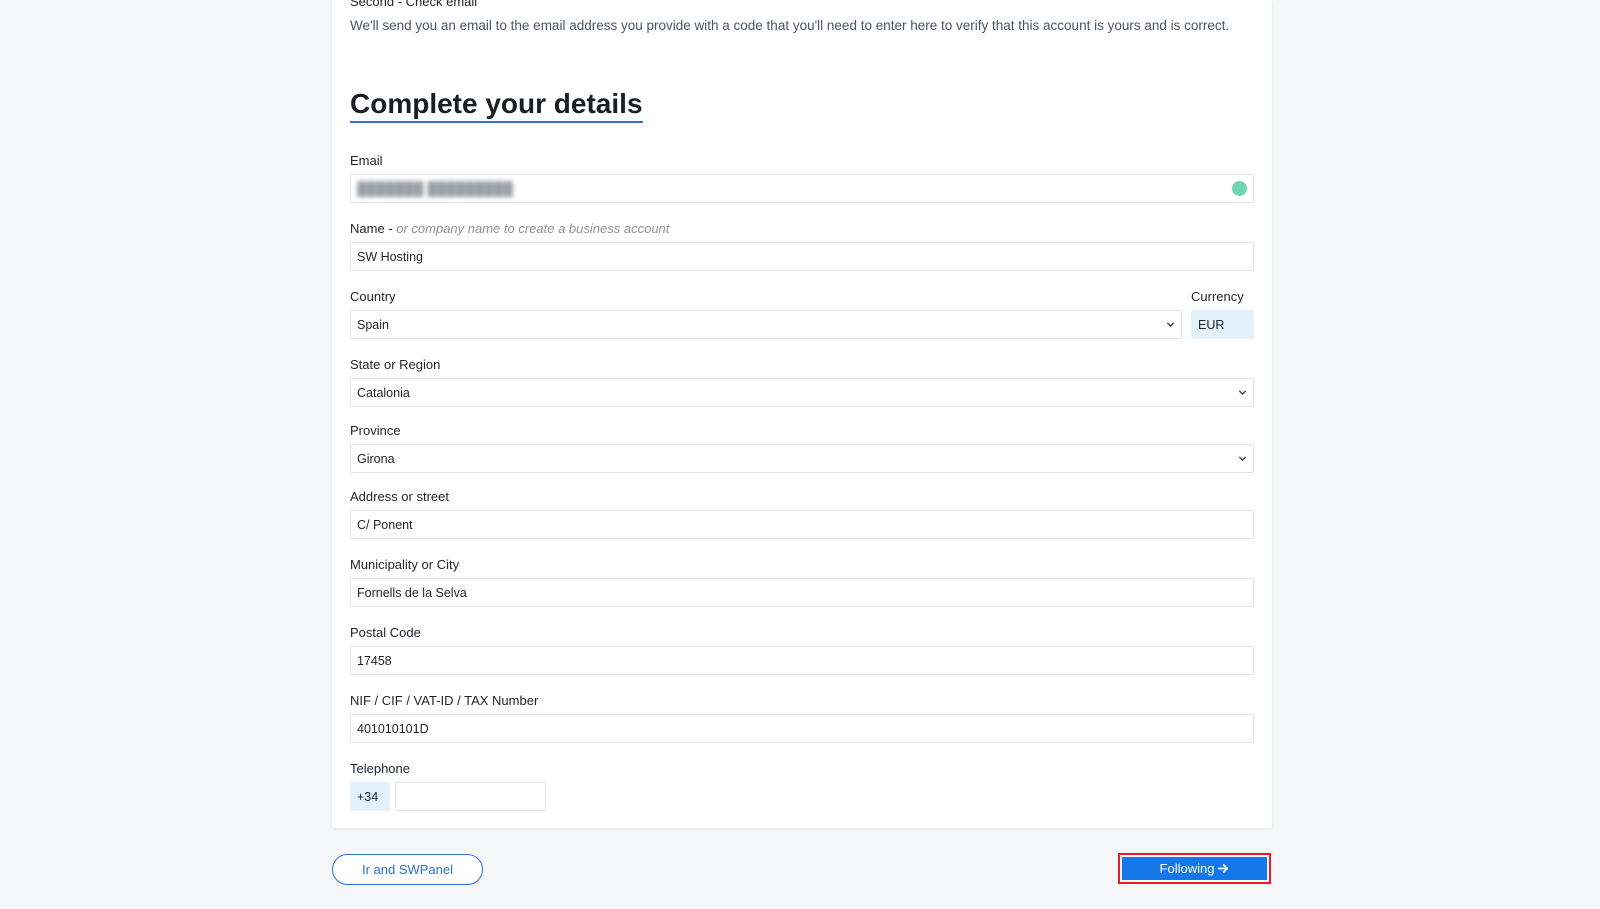 The image size is (1600, 909). What do you see at coordinates (407, 869) in the screenshot?
I see `back-to-swpanel-button: Ir and SWPanel` at bounding box center [407, 869].